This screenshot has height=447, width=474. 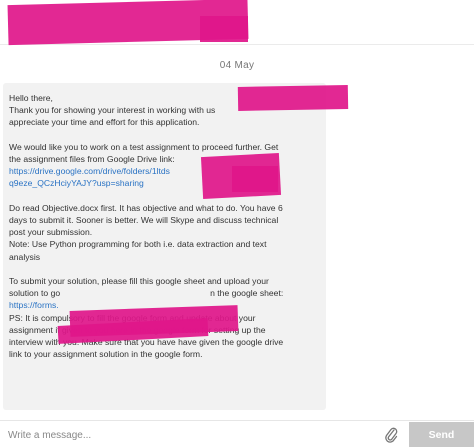 What do you see at coordinates (164, 293) in the screenshot?
I see `message-line: solution to go n the google sheet:` at bounding box center [164, 293].